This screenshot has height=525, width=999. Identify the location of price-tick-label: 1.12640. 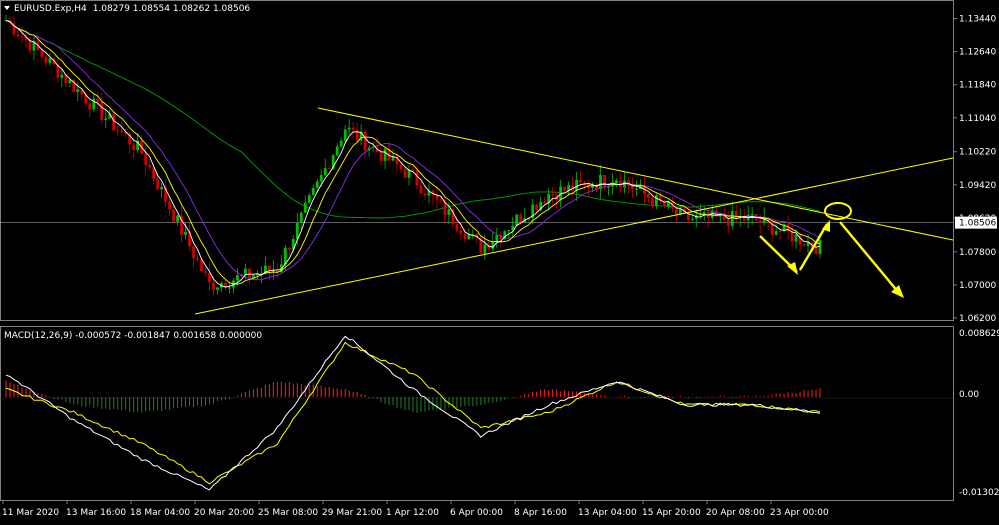
(977, 53).